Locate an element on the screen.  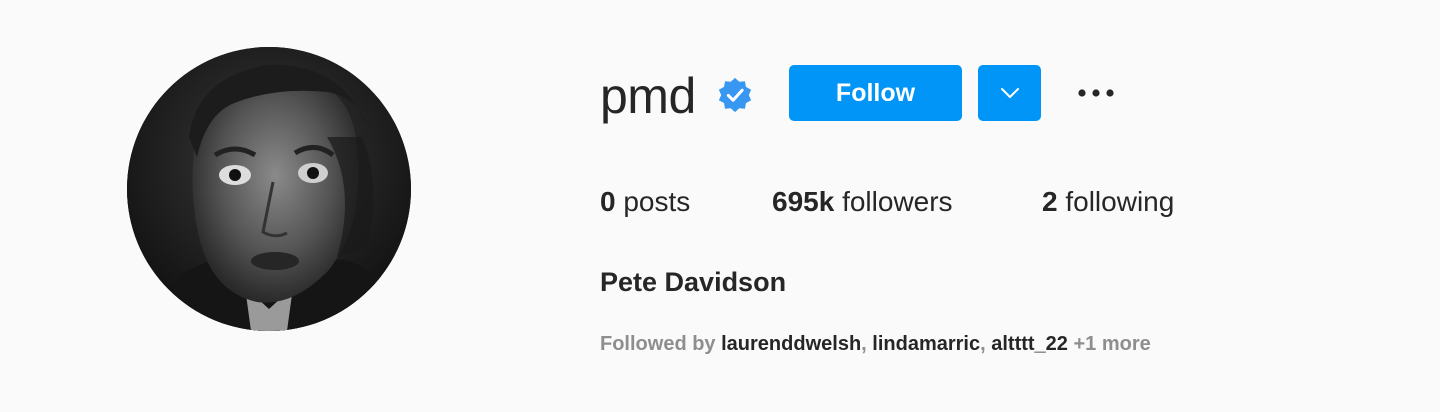
followed-by-account: altttt_22 is located at coordinates (1029, 344).